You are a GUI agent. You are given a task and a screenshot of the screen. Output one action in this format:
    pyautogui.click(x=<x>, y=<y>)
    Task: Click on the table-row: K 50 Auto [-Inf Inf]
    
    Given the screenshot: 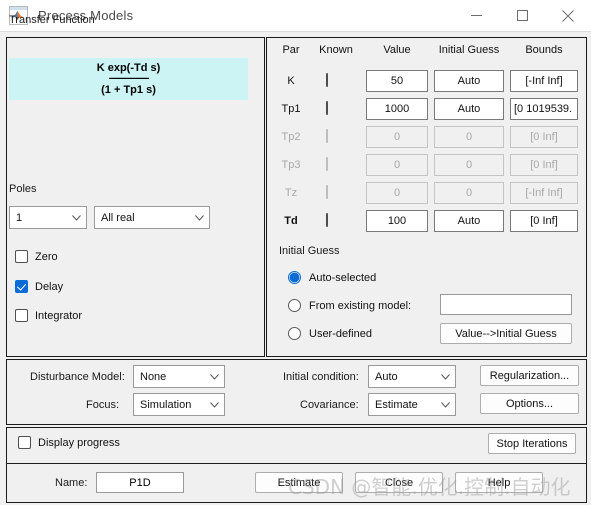 What is the action you would take?
    pyautogui.click(x=425, y=81)
    